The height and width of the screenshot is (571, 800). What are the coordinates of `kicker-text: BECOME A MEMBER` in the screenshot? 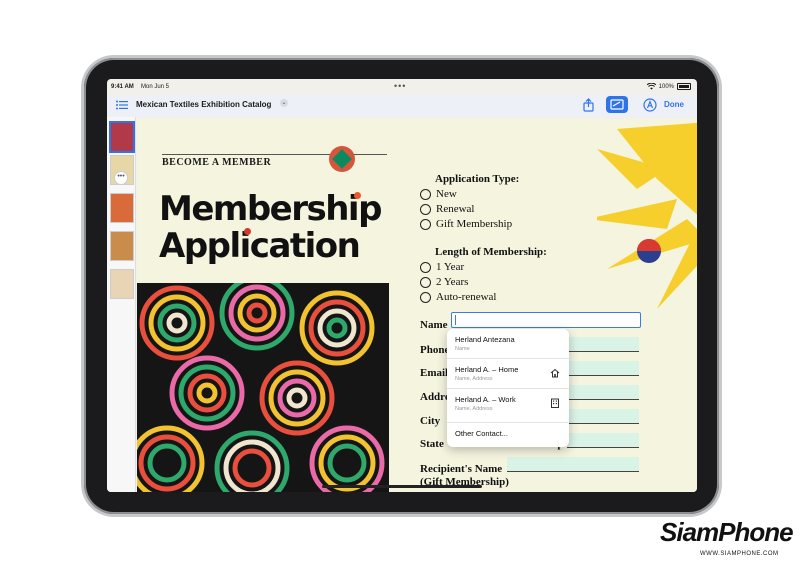 It's located at (217, 162).